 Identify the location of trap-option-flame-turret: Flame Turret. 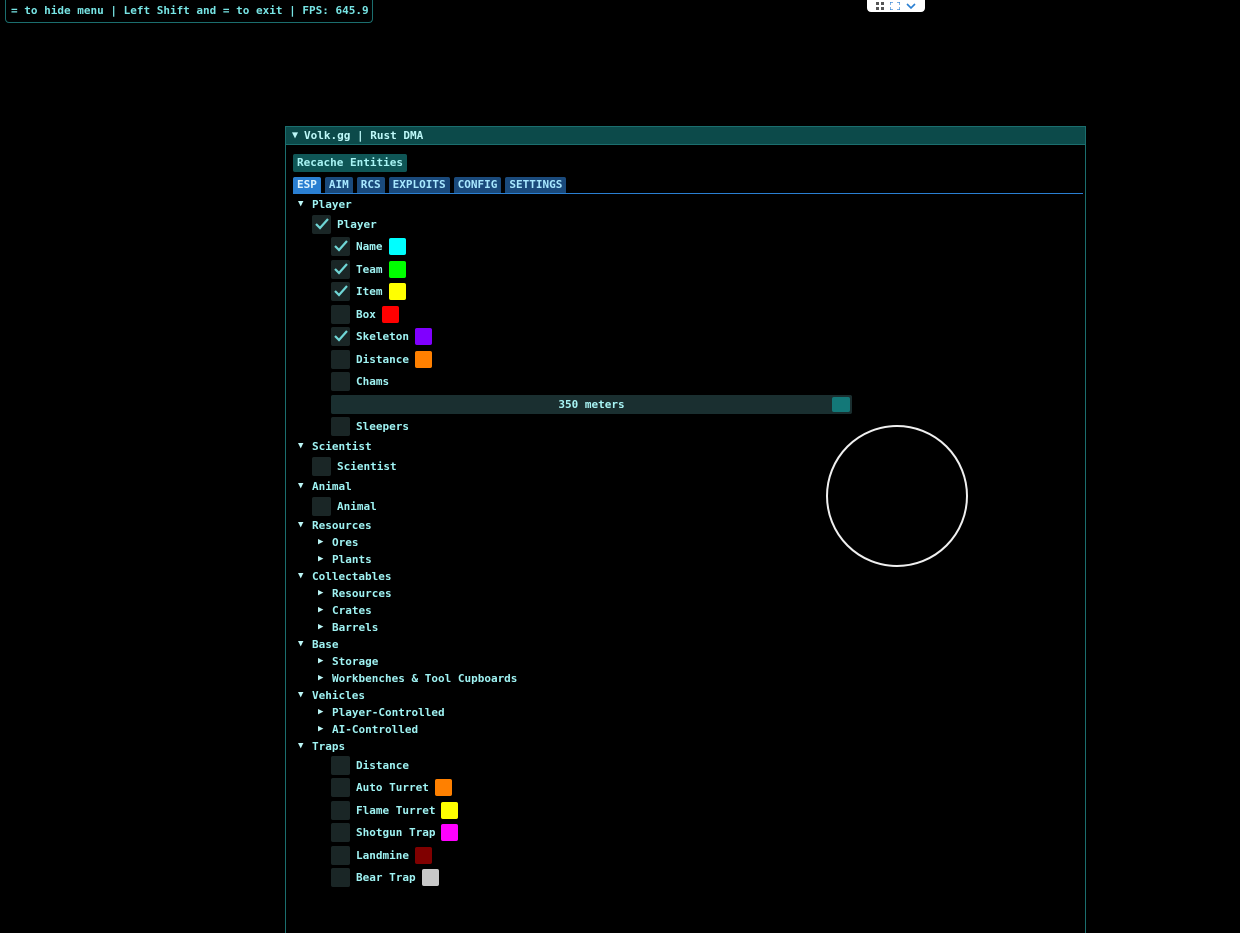
(395, 810).